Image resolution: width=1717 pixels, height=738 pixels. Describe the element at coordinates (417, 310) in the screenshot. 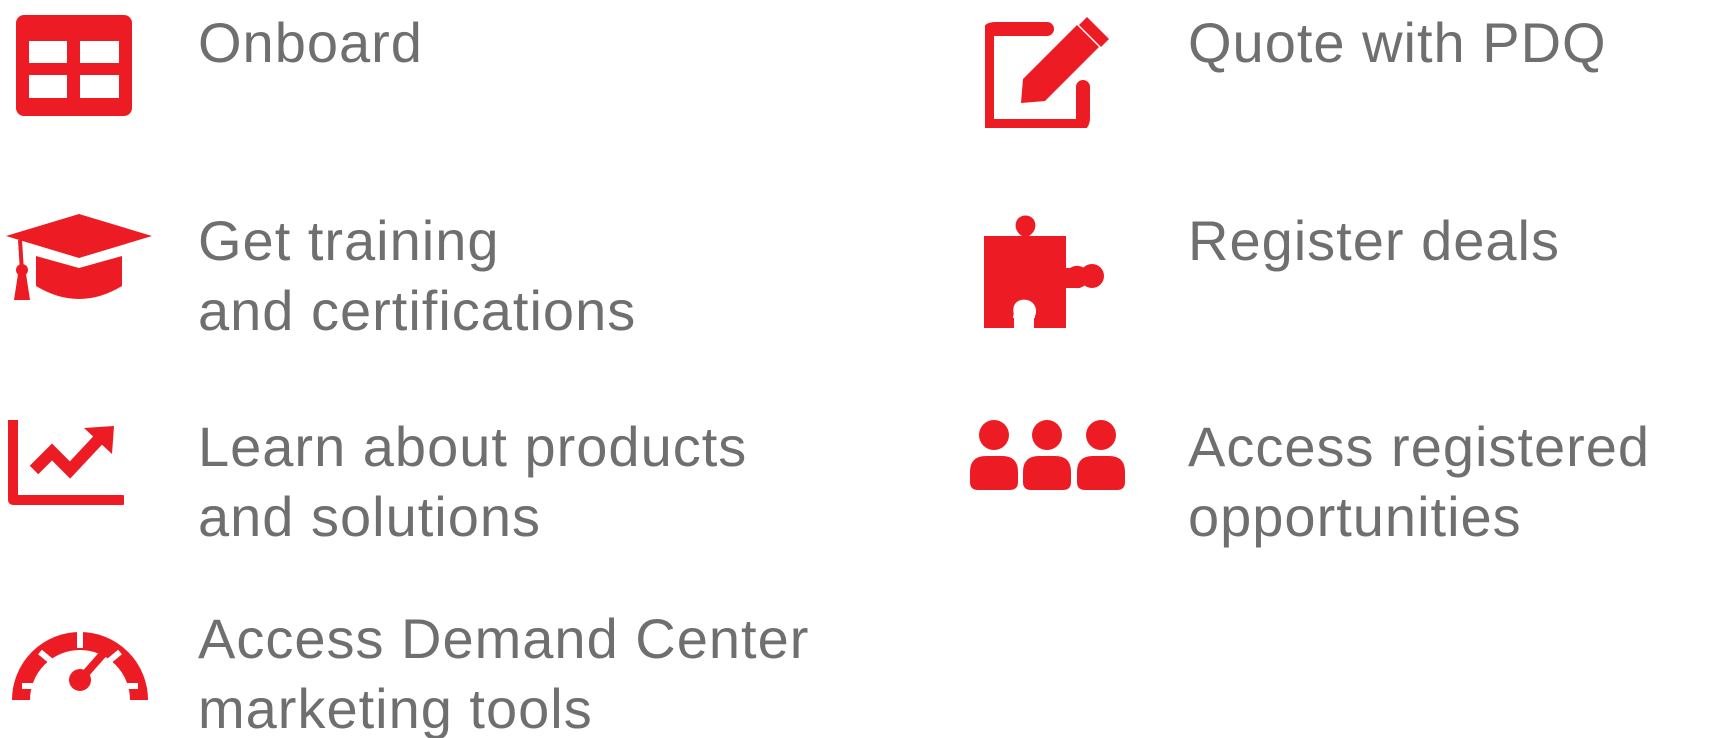

I see `feature-label-line: and certifications` at that location.